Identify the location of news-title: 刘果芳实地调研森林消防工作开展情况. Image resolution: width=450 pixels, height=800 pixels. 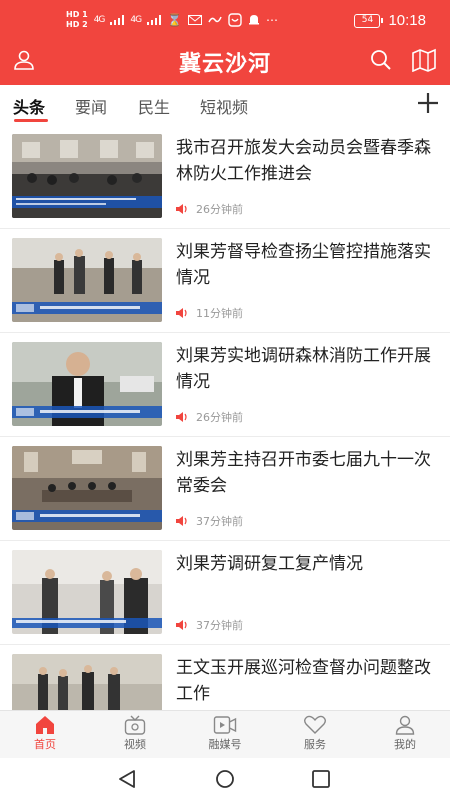
(303, 369).